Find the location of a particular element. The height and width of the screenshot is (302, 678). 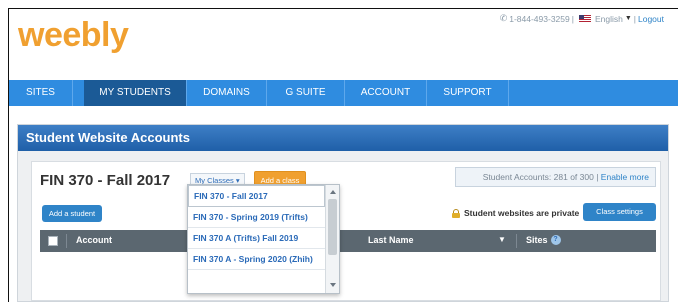

top-links: ✆ 1-844-493-3259 | English ▼ | Logout is located at coordinates (582, 18).